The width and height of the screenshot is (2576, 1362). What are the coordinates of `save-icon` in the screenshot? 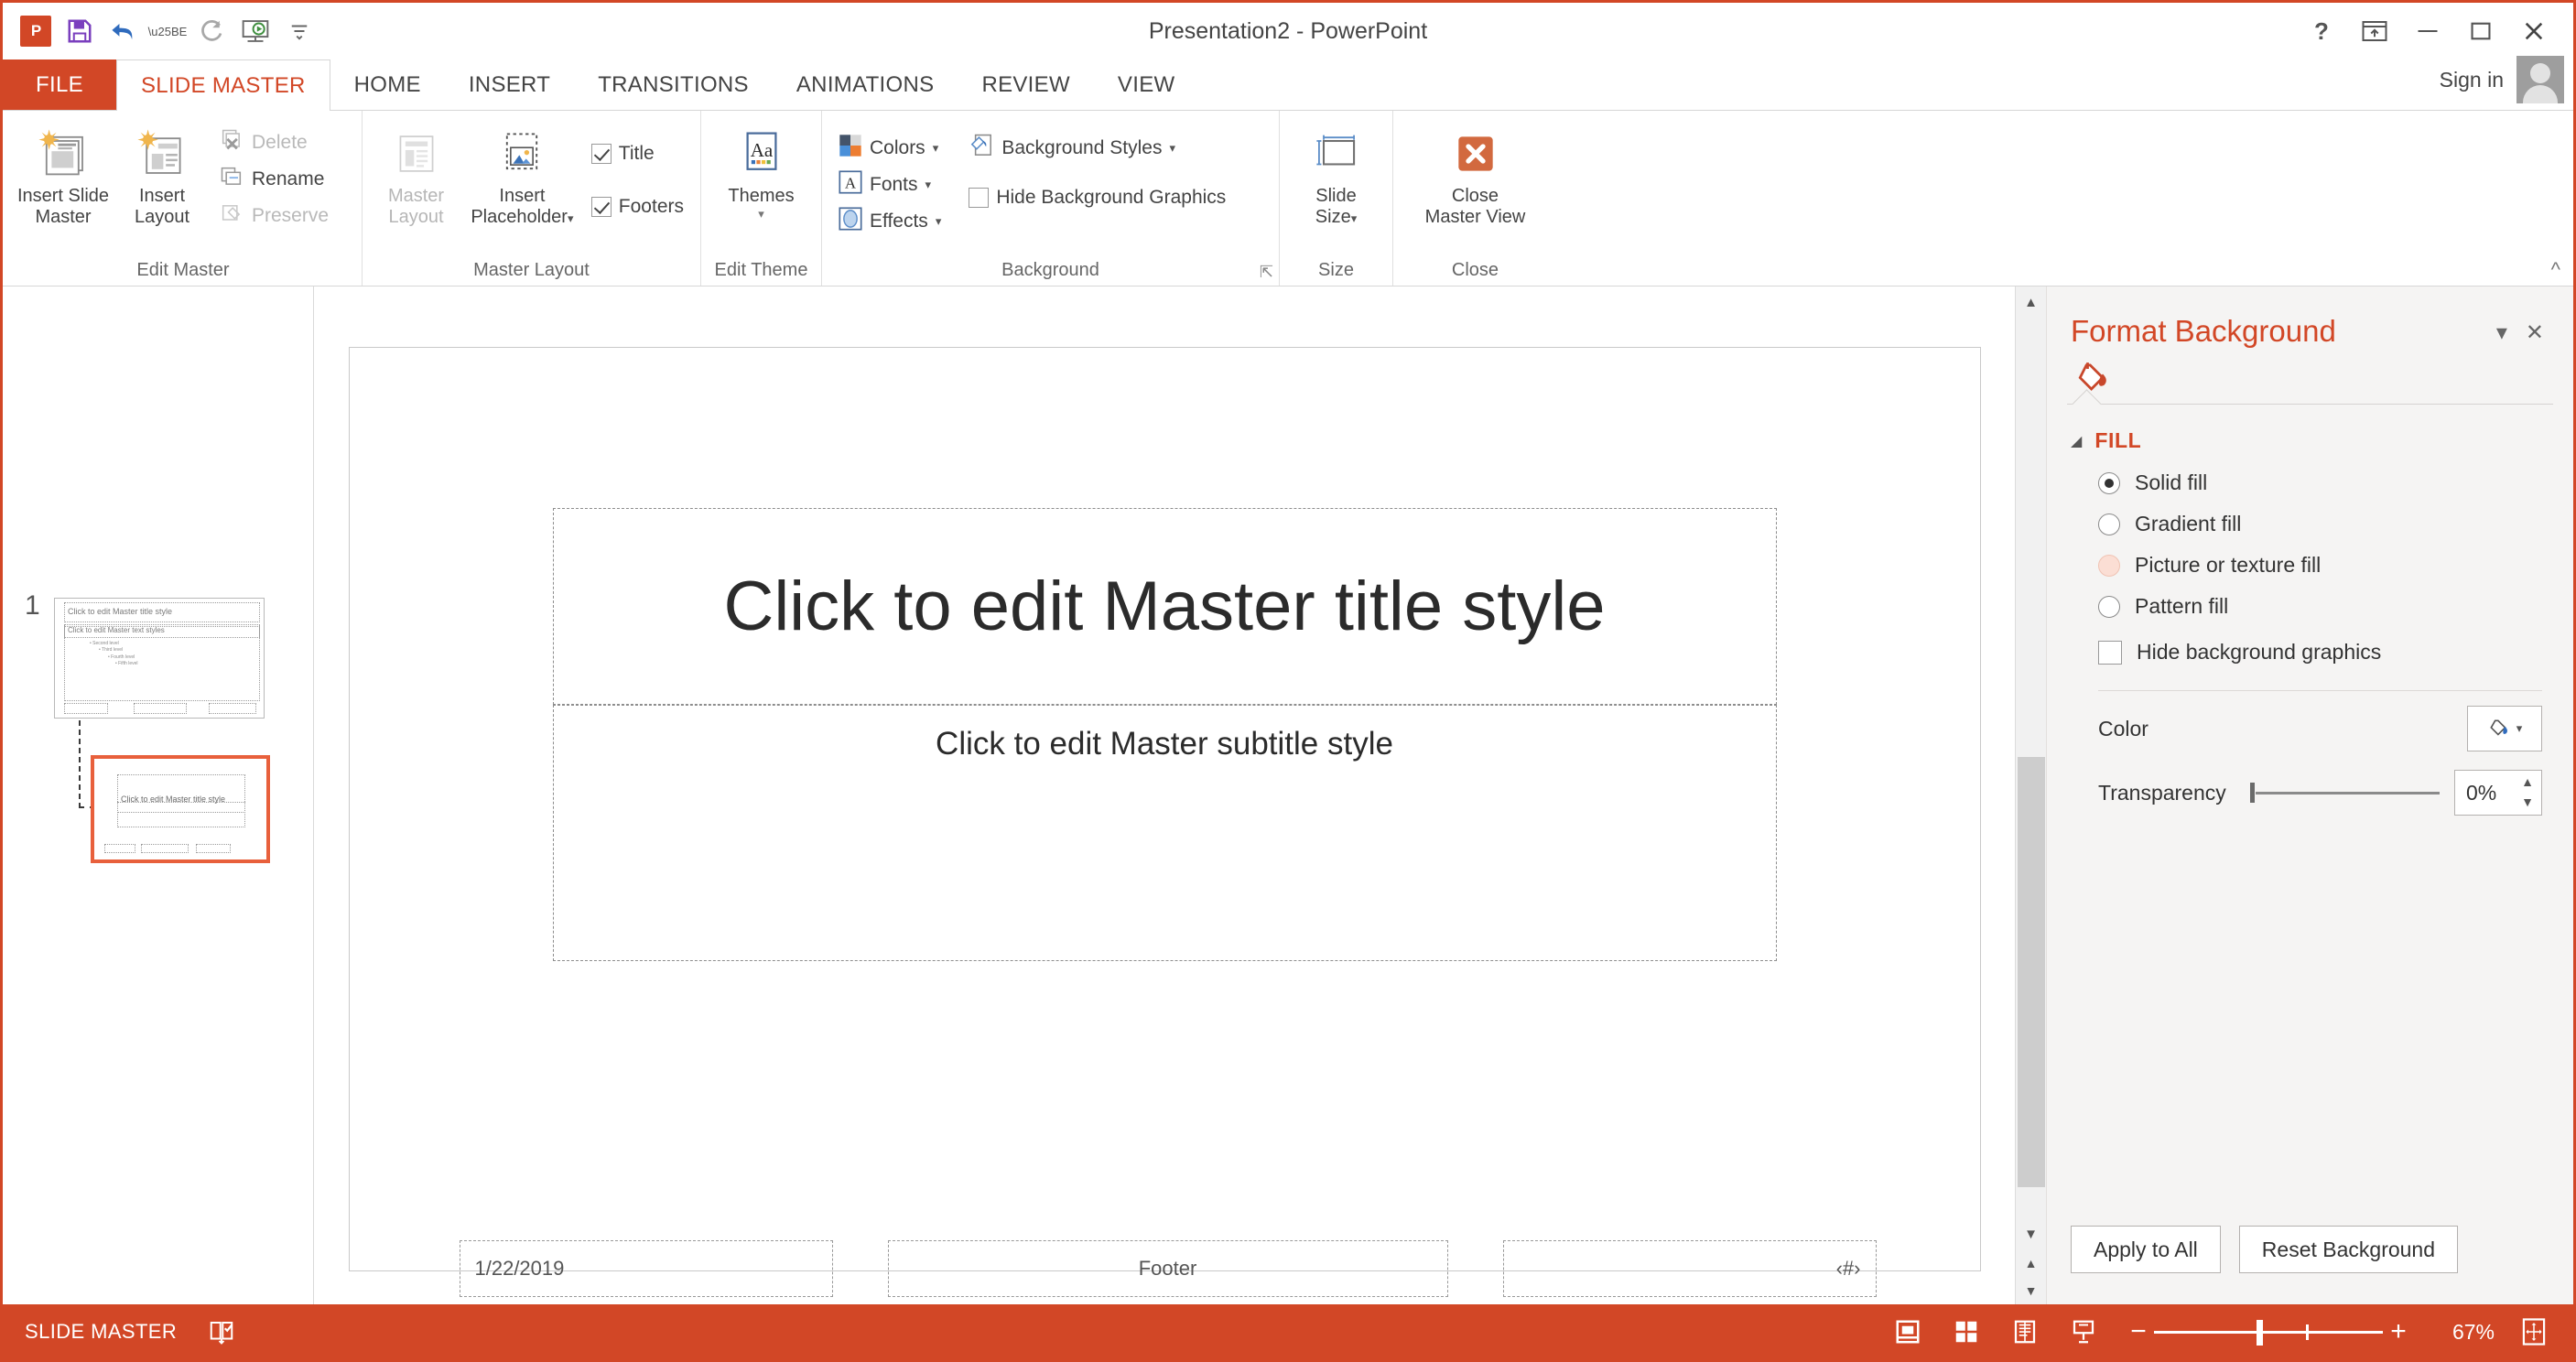 It's located at (80, 31).